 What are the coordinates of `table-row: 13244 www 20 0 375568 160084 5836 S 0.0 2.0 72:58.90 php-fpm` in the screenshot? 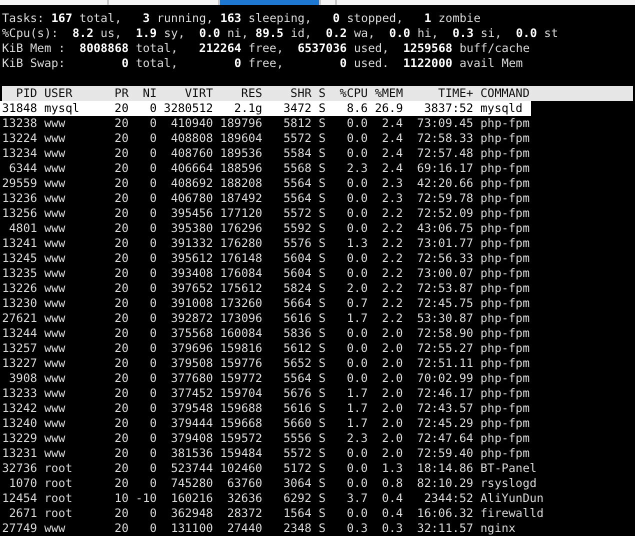 It's located at (317, 333).